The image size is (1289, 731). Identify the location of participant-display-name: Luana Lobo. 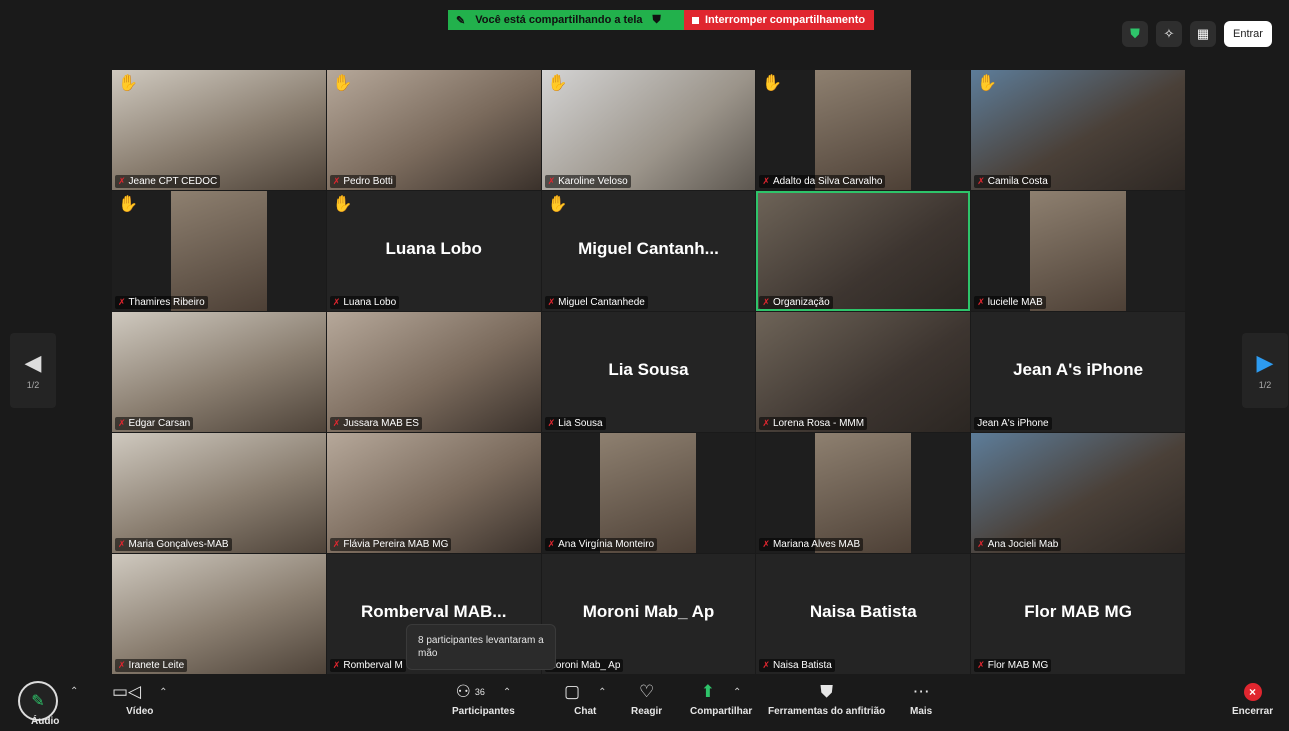
(433, 248).